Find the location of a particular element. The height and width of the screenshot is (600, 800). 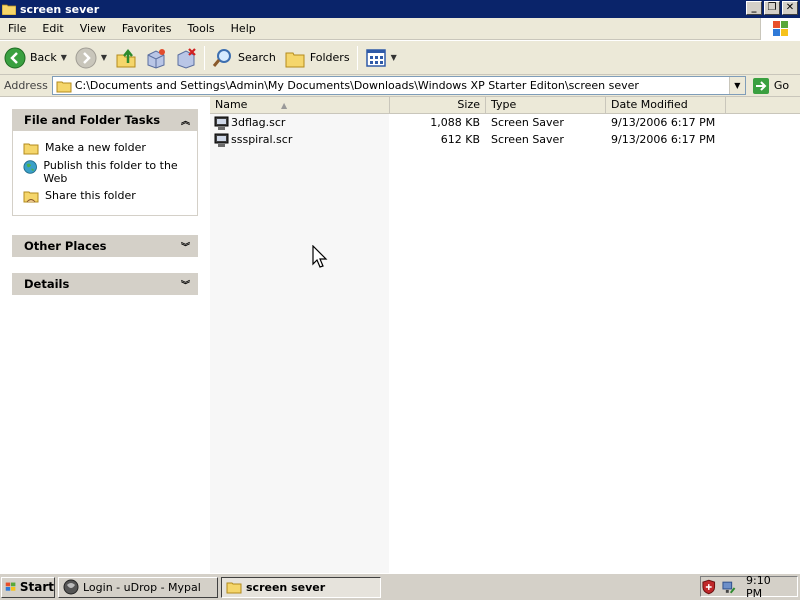

search-icon is located at coordinates (222, 57).